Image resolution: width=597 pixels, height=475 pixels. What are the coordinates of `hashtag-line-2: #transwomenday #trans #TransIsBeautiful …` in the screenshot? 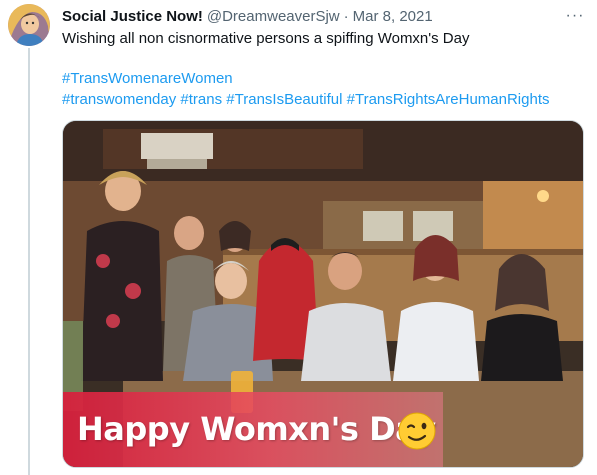 It's located at (305, 99).